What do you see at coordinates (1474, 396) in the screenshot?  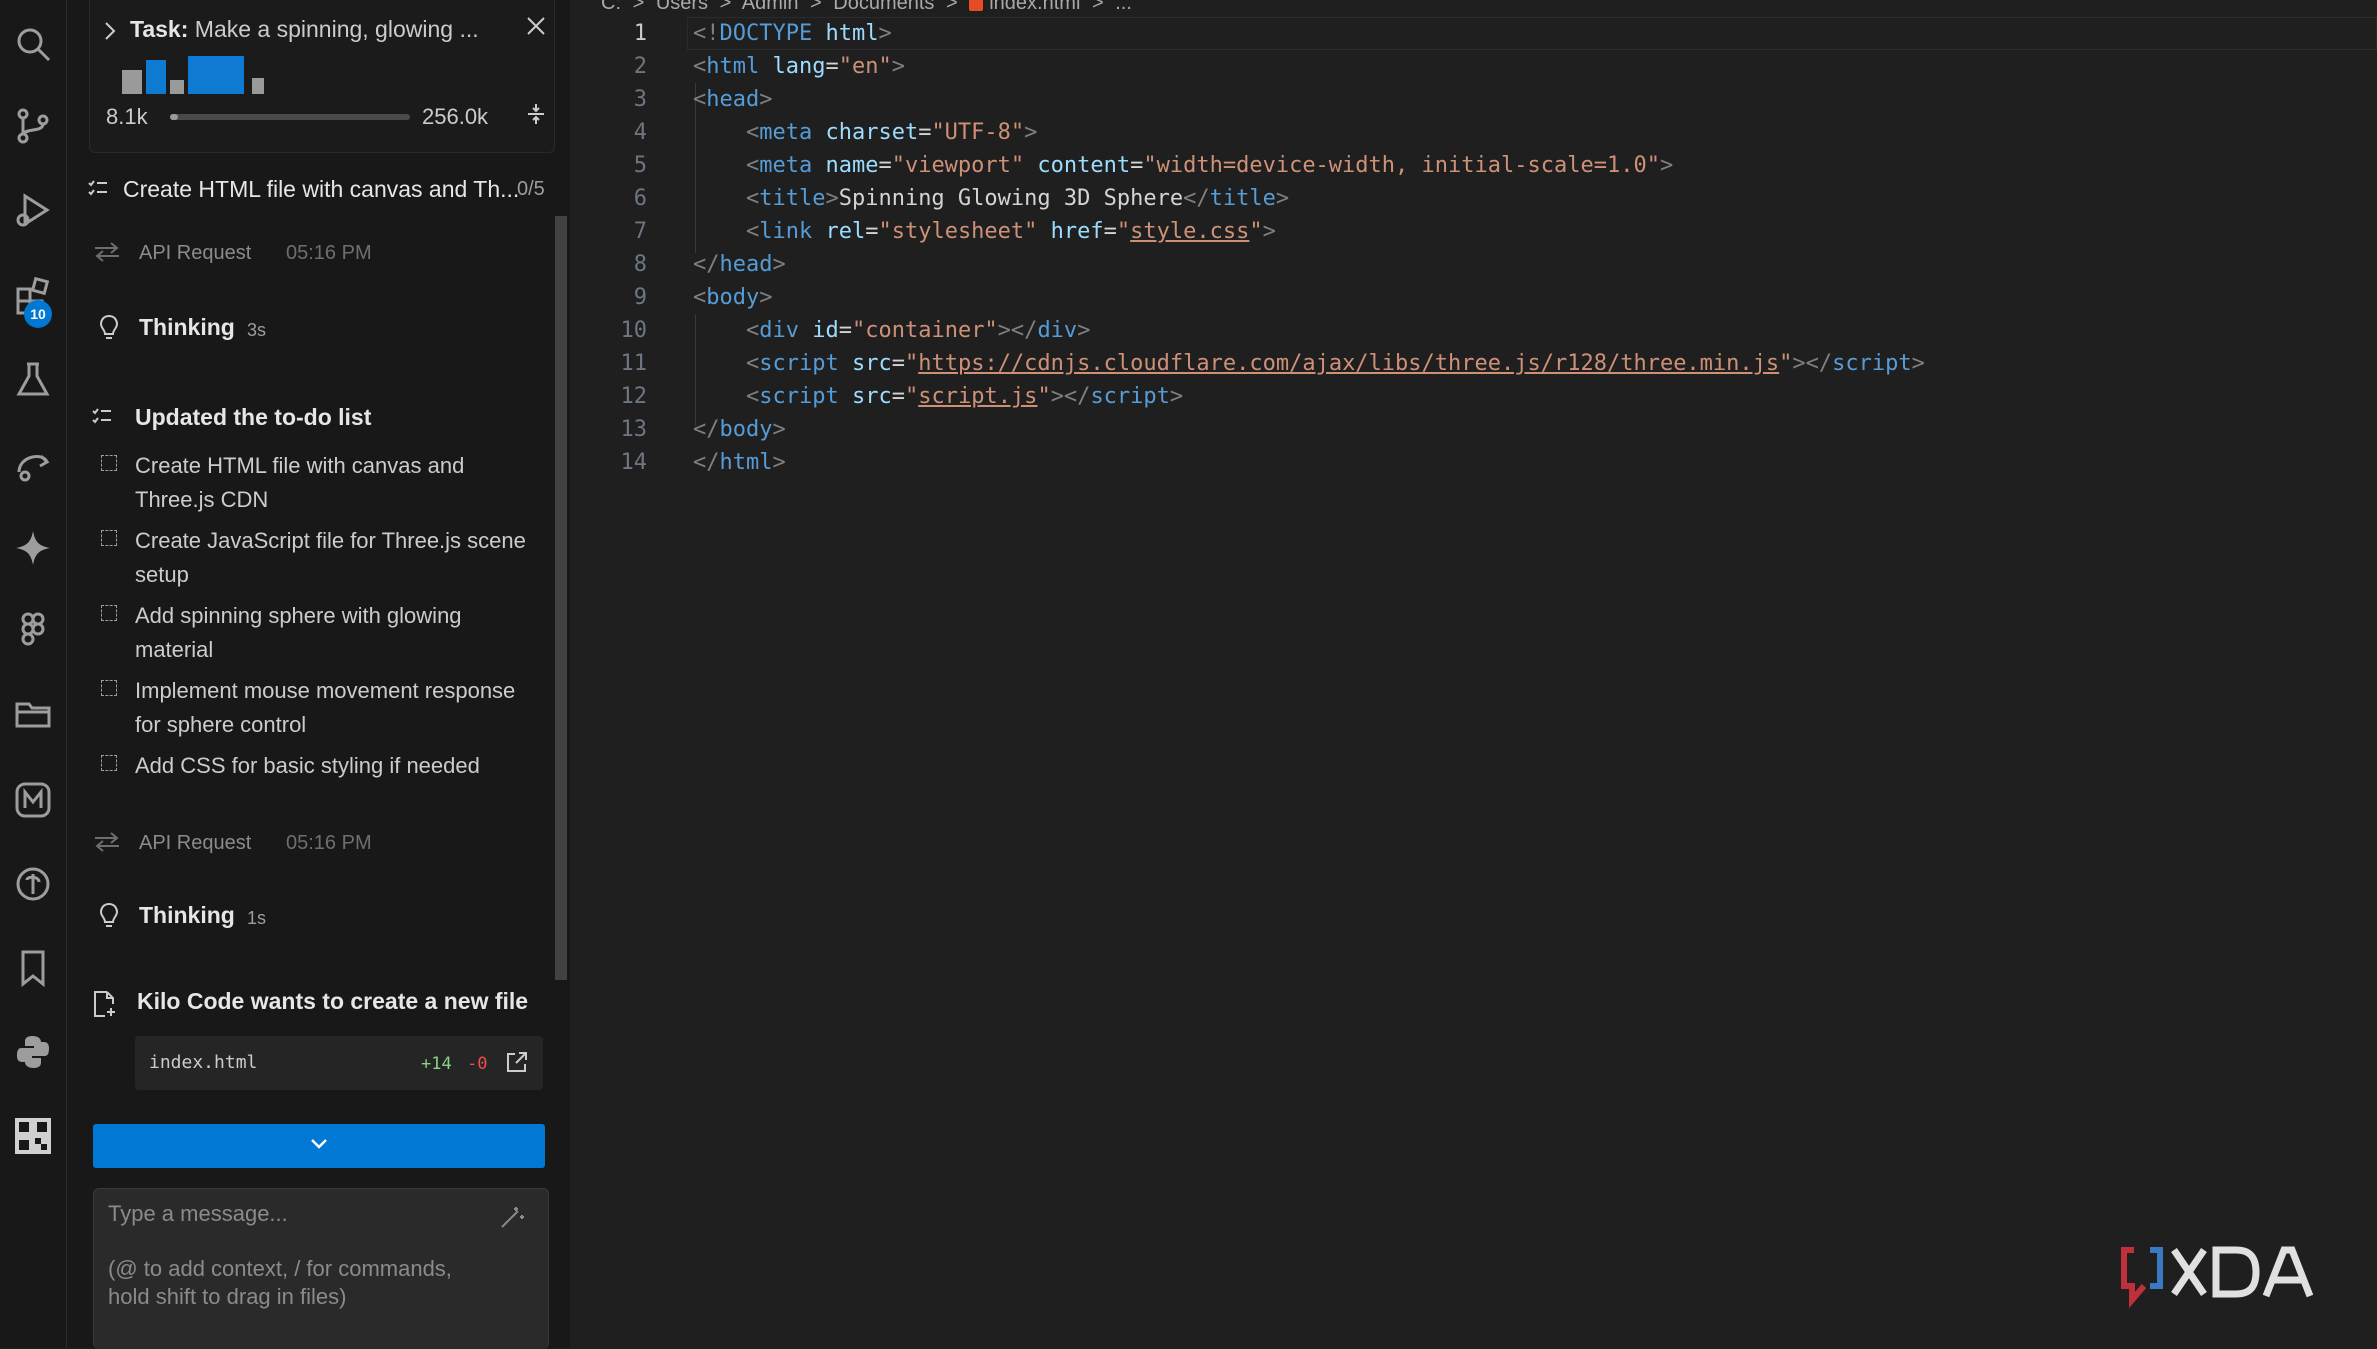 I see `code-line: 12 <script src="script.js"></script>` at bounding box center [1474, 396].